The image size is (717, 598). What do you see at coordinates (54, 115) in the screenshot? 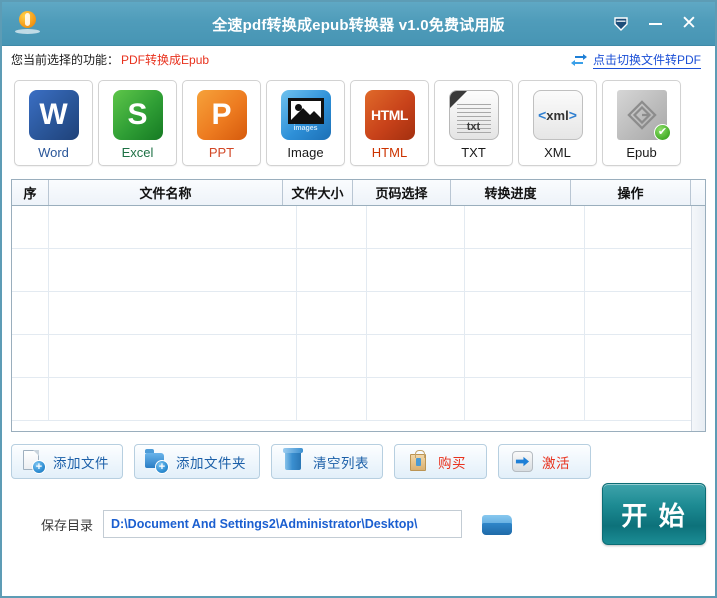
I see `word-icon: W` at bounding box center [54, 115].